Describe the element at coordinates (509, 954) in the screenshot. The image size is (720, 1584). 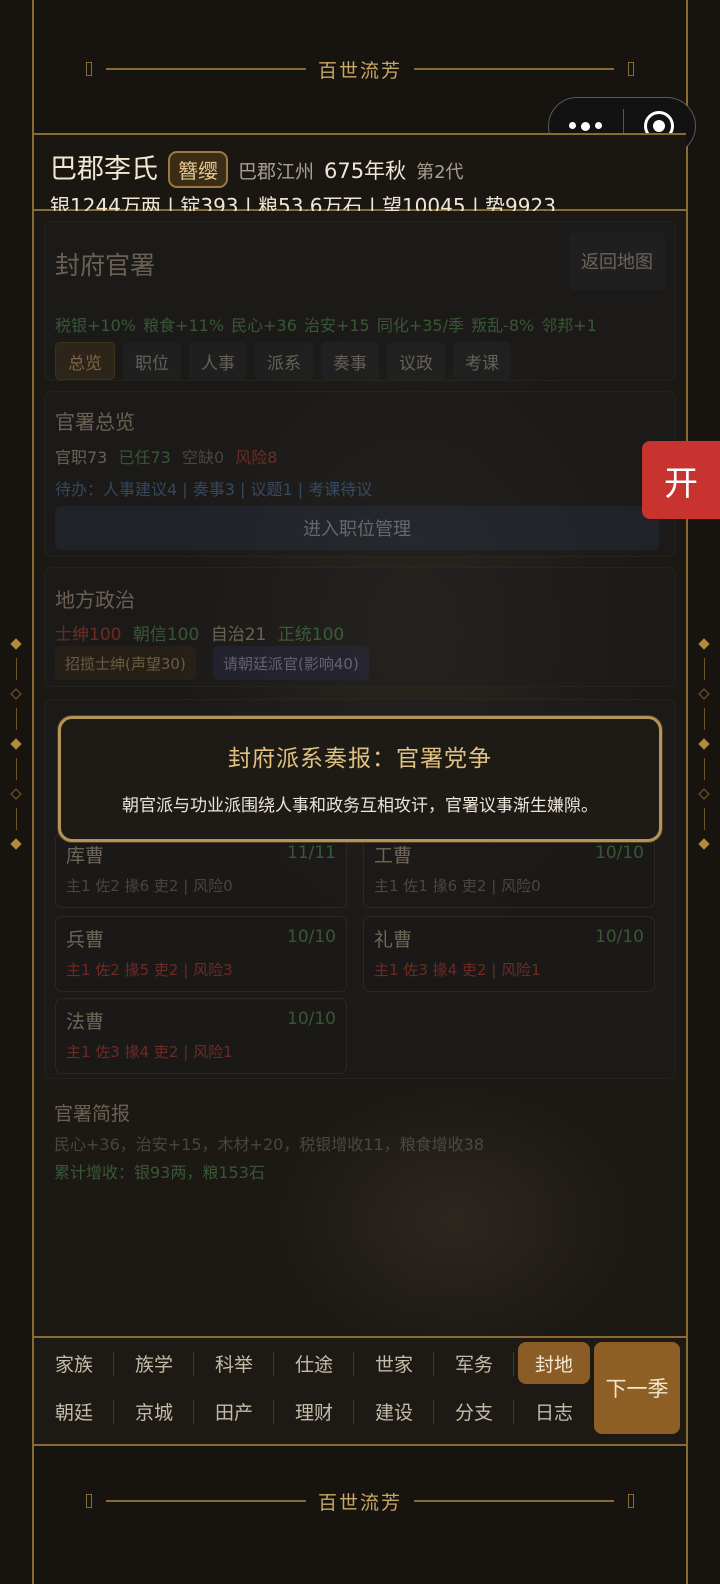
I see `department-tile: 礼曹 10/10 主1 佐3 掾4 吏2 | 风险1` at that location.